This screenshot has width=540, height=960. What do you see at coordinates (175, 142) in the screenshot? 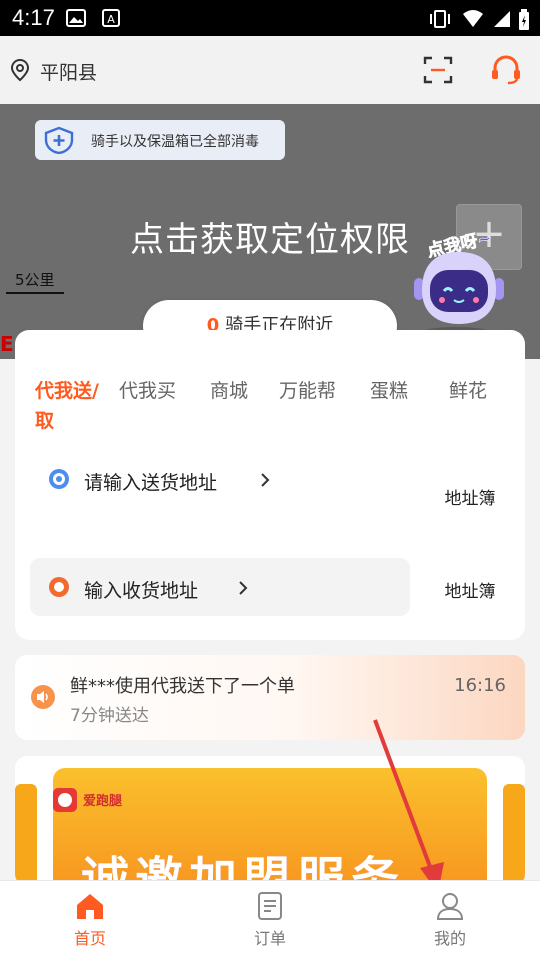
I see `disinfect-text: 骑手以及保温箱已全部消毒` at bounding box center [175, 142].